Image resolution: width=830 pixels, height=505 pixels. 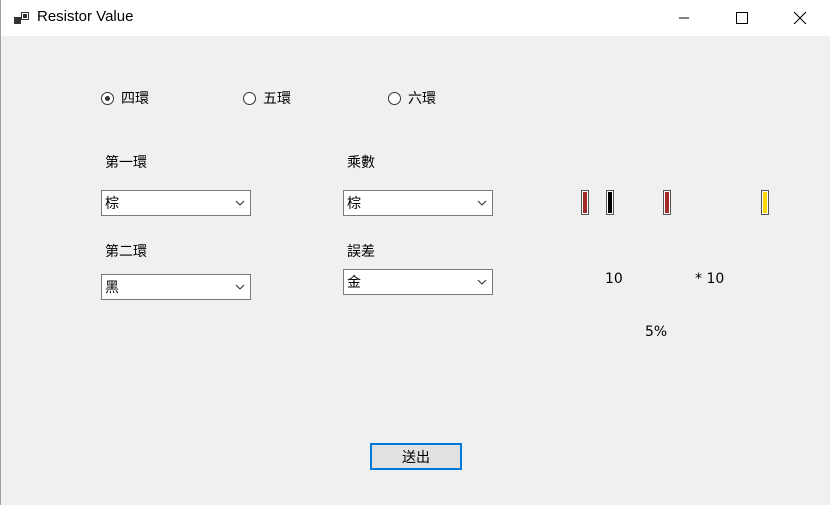 I want to click on submit-button-label: 送出, so click(x=416, y=457).